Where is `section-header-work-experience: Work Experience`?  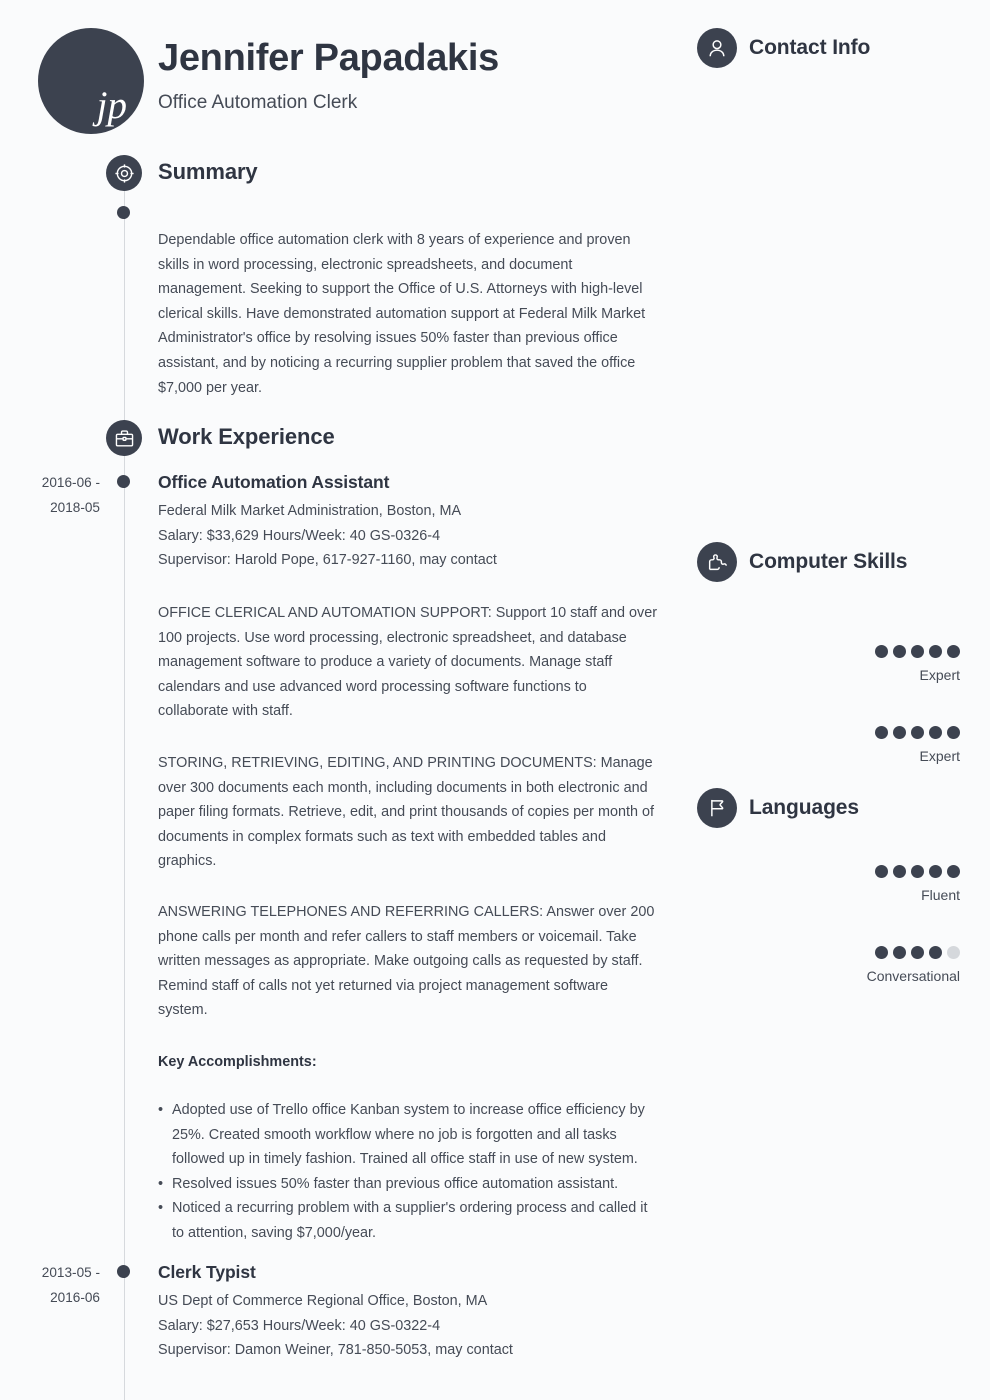
section-header-work-experience: Work Experience is located at coordinates (345, 439).